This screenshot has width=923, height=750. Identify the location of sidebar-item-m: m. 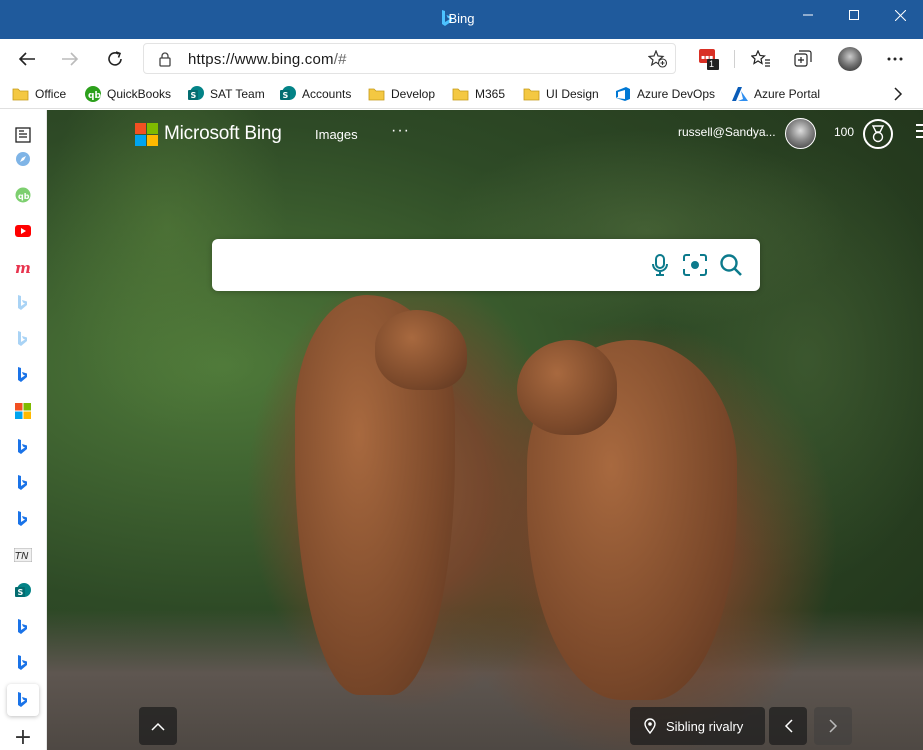
(23, 267).